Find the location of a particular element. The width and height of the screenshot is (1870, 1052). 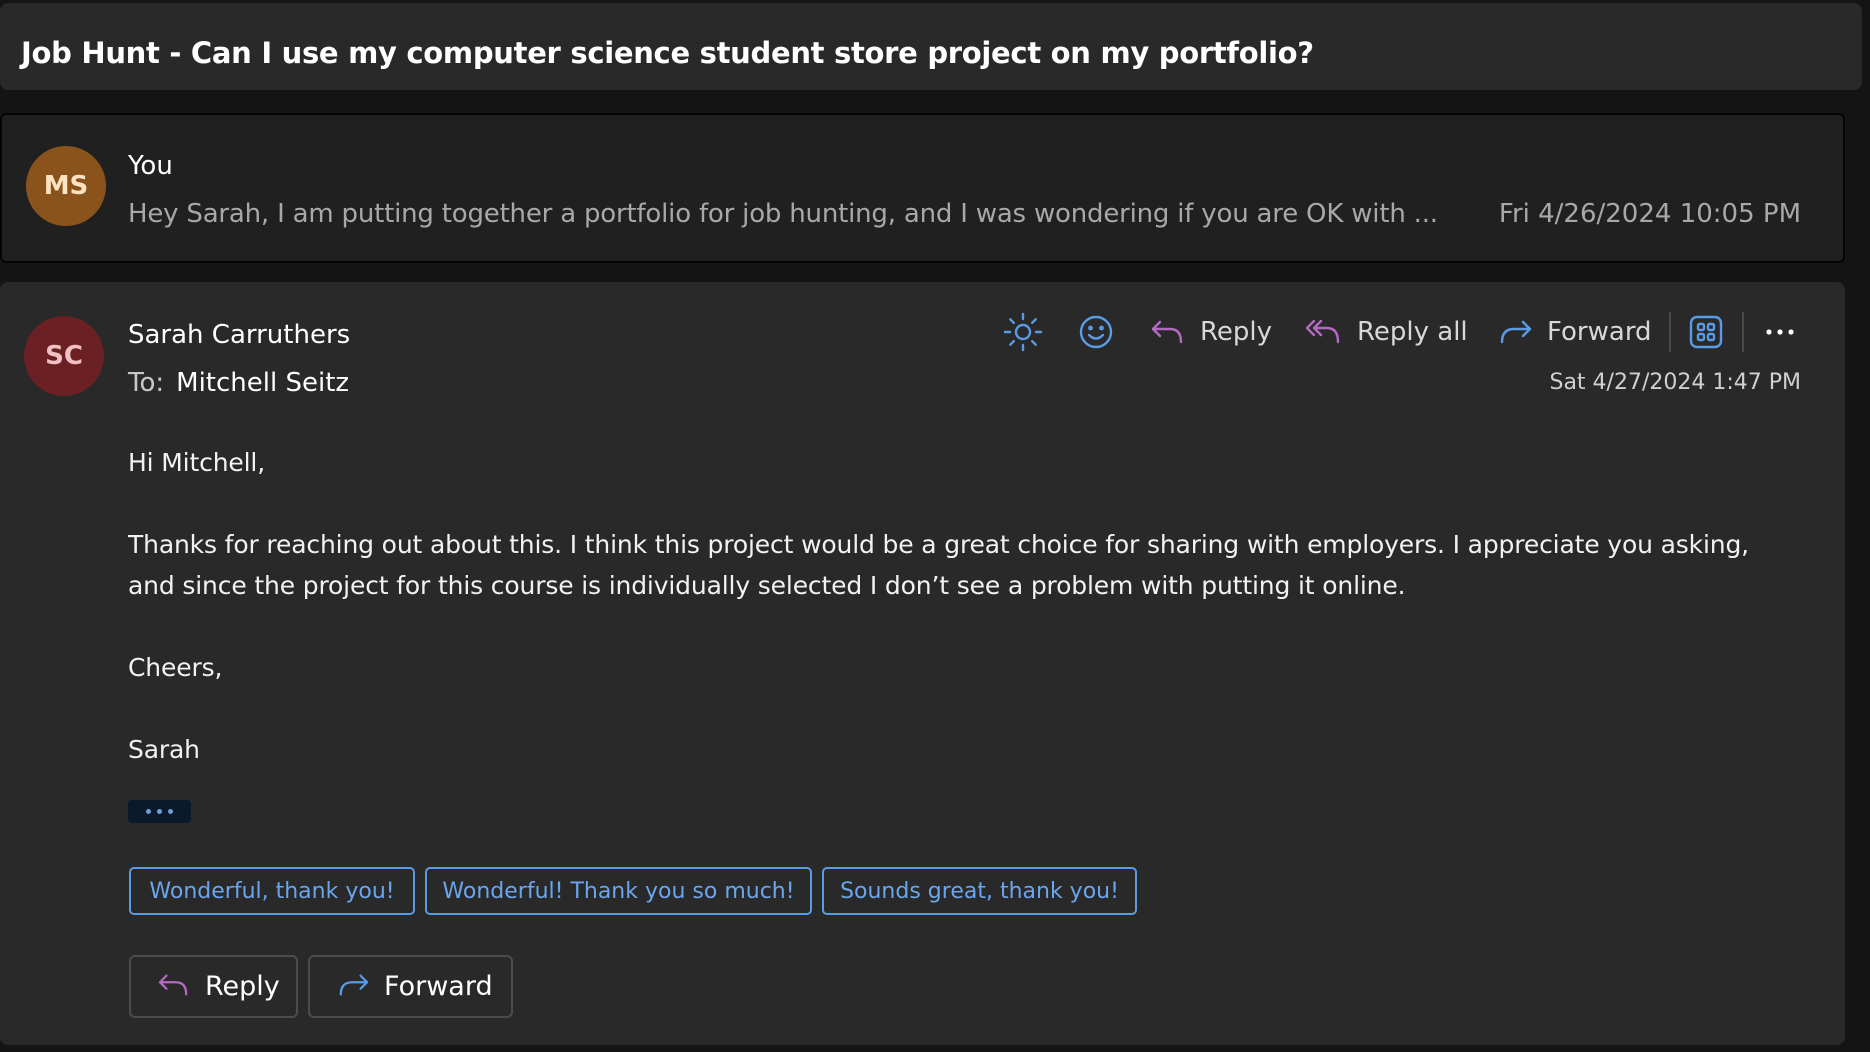

brightness-button is located at coordinates (1023, 332).